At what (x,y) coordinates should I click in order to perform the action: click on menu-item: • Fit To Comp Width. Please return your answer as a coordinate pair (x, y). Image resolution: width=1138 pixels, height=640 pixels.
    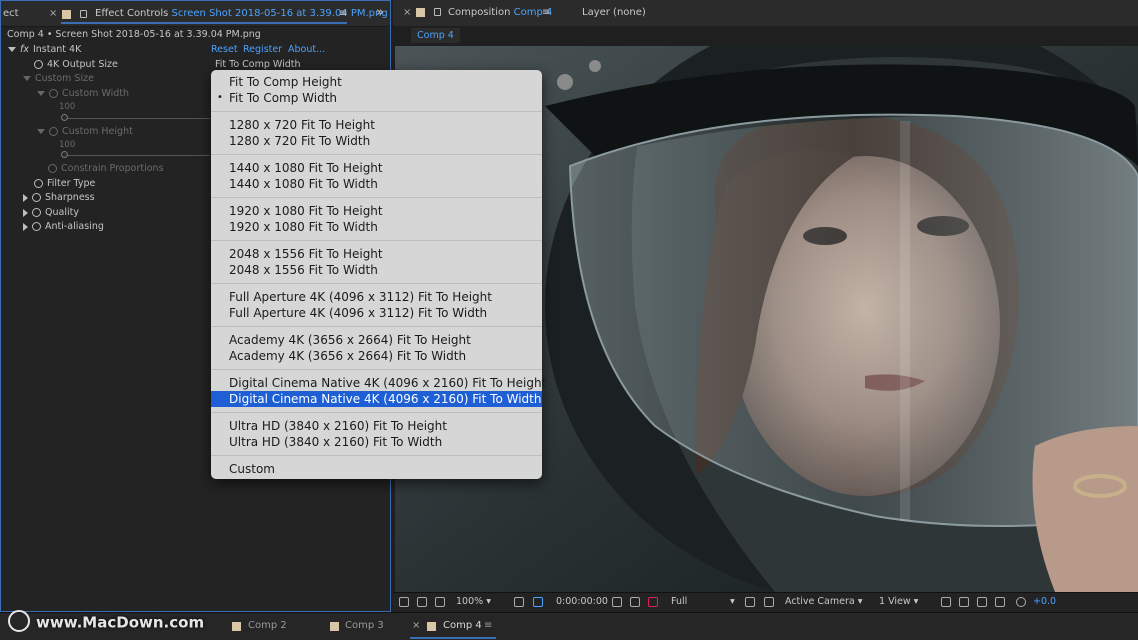
    Looking at the image, I should click on (376, 98).